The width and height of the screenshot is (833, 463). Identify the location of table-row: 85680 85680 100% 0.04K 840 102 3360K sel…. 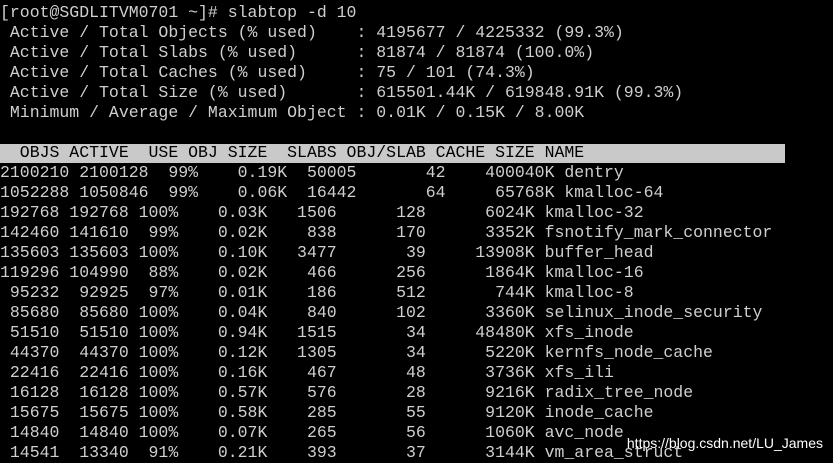
(381, 312).